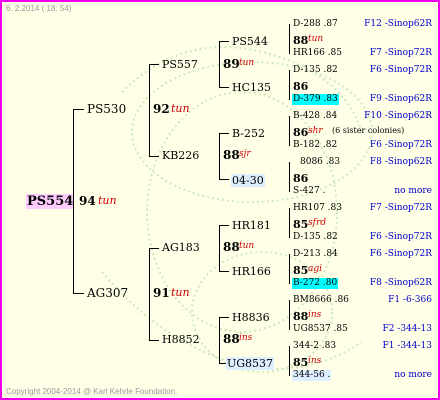 The height and width of the screenshot is (400, 440). Describe the element at coordinates (400, 53) in the screenshot. I see `gen4-bottom-right: F7 -Sinop72R` at that location.